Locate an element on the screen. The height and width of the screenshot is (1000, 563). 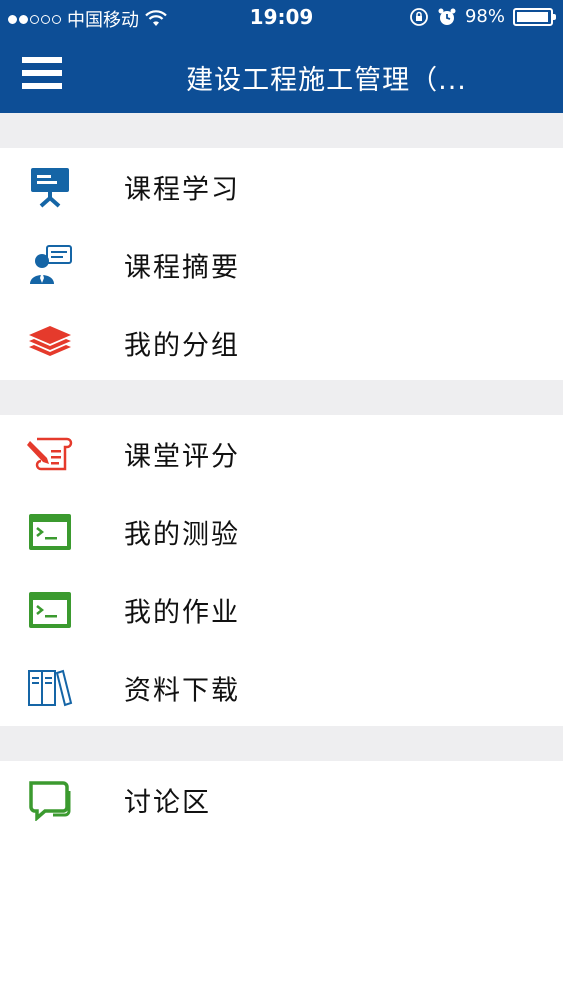
menu-item-class-rating: 课堂评分 is located at coordinates (281, 454).